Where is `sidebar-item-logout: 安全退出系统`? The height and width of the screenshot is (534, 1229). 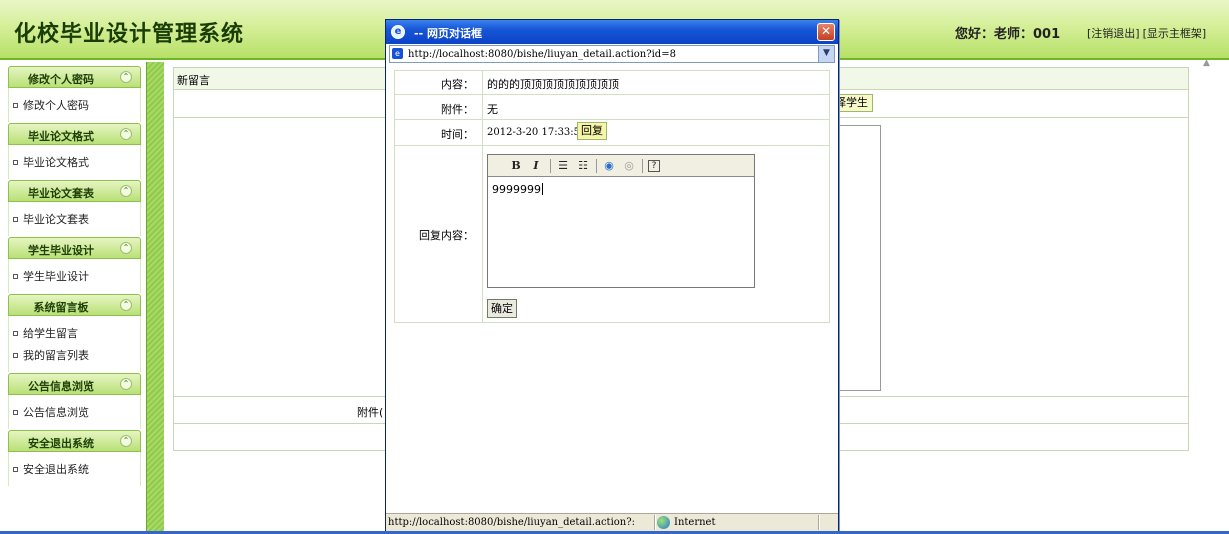 sidebar-item-logout: 安全退出系统 is located at coordinates (51, 469).